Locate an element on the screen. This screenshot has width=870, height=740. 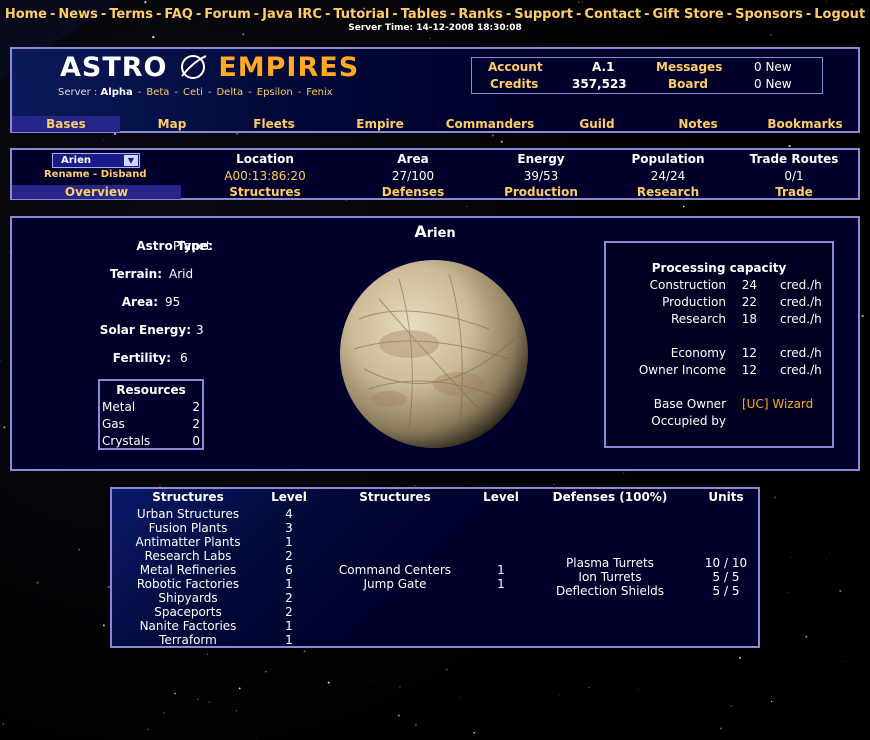
base-actions: Rename - Disband is located at coordinates (95, 174).